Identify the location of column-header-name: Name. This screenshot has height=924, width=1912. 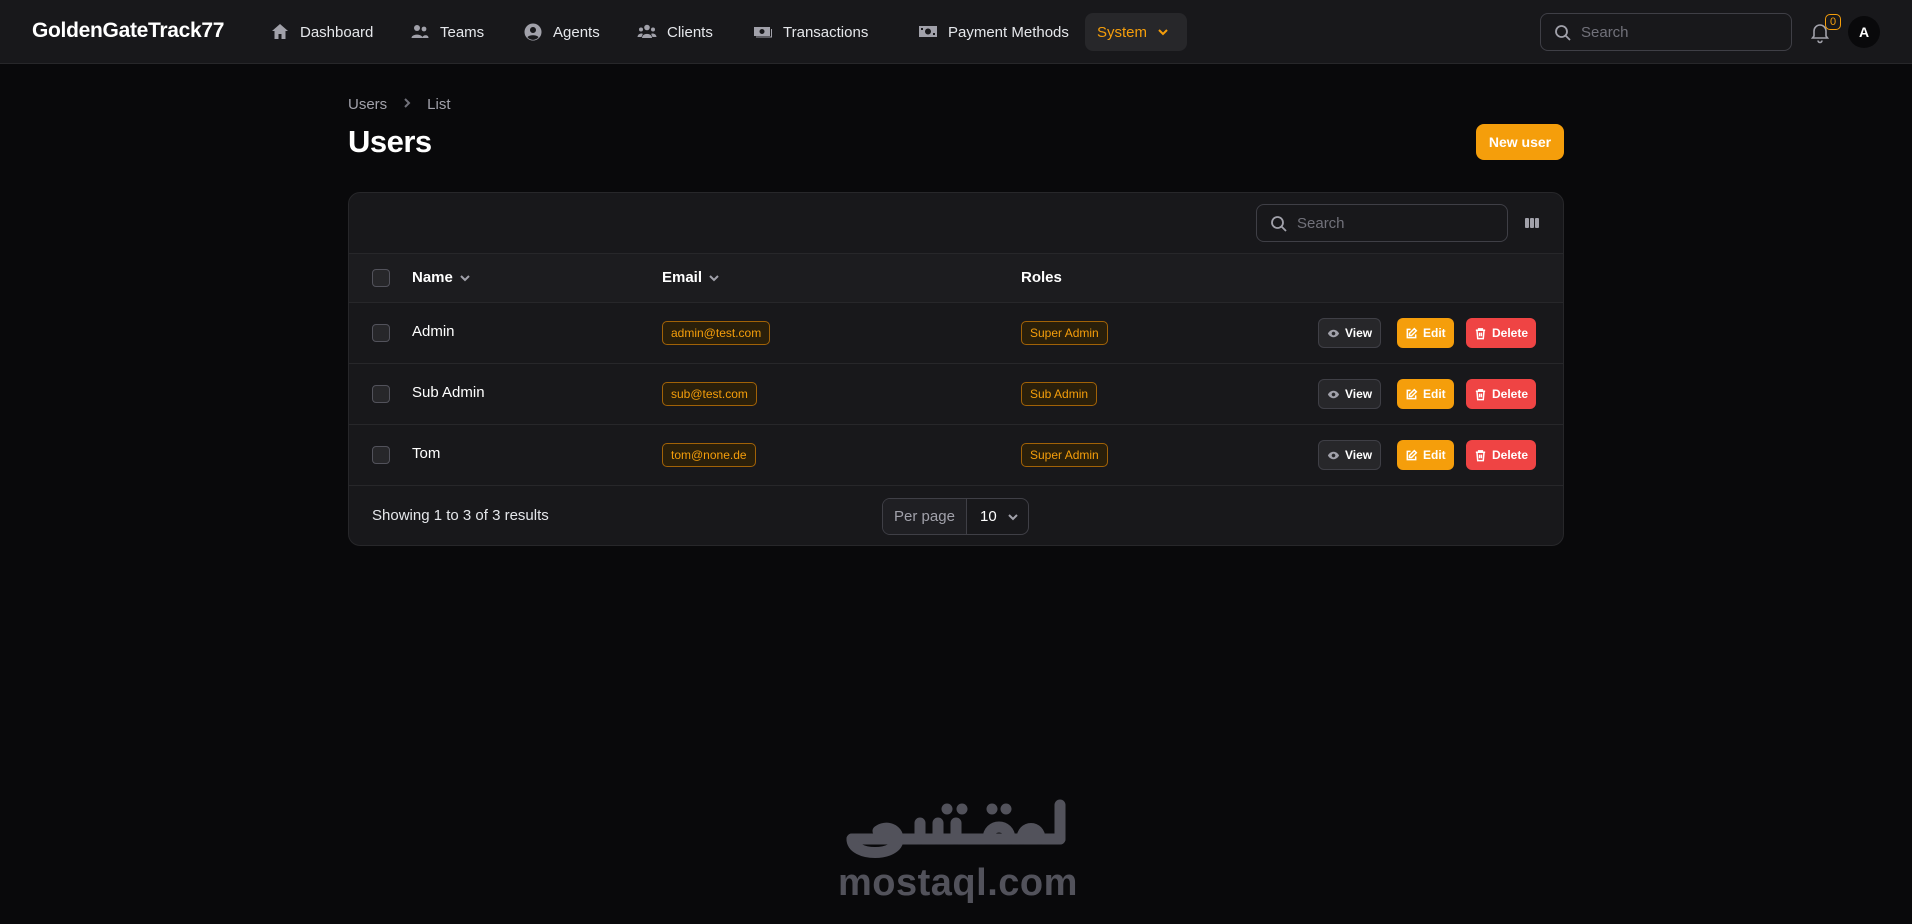
(441, 277).